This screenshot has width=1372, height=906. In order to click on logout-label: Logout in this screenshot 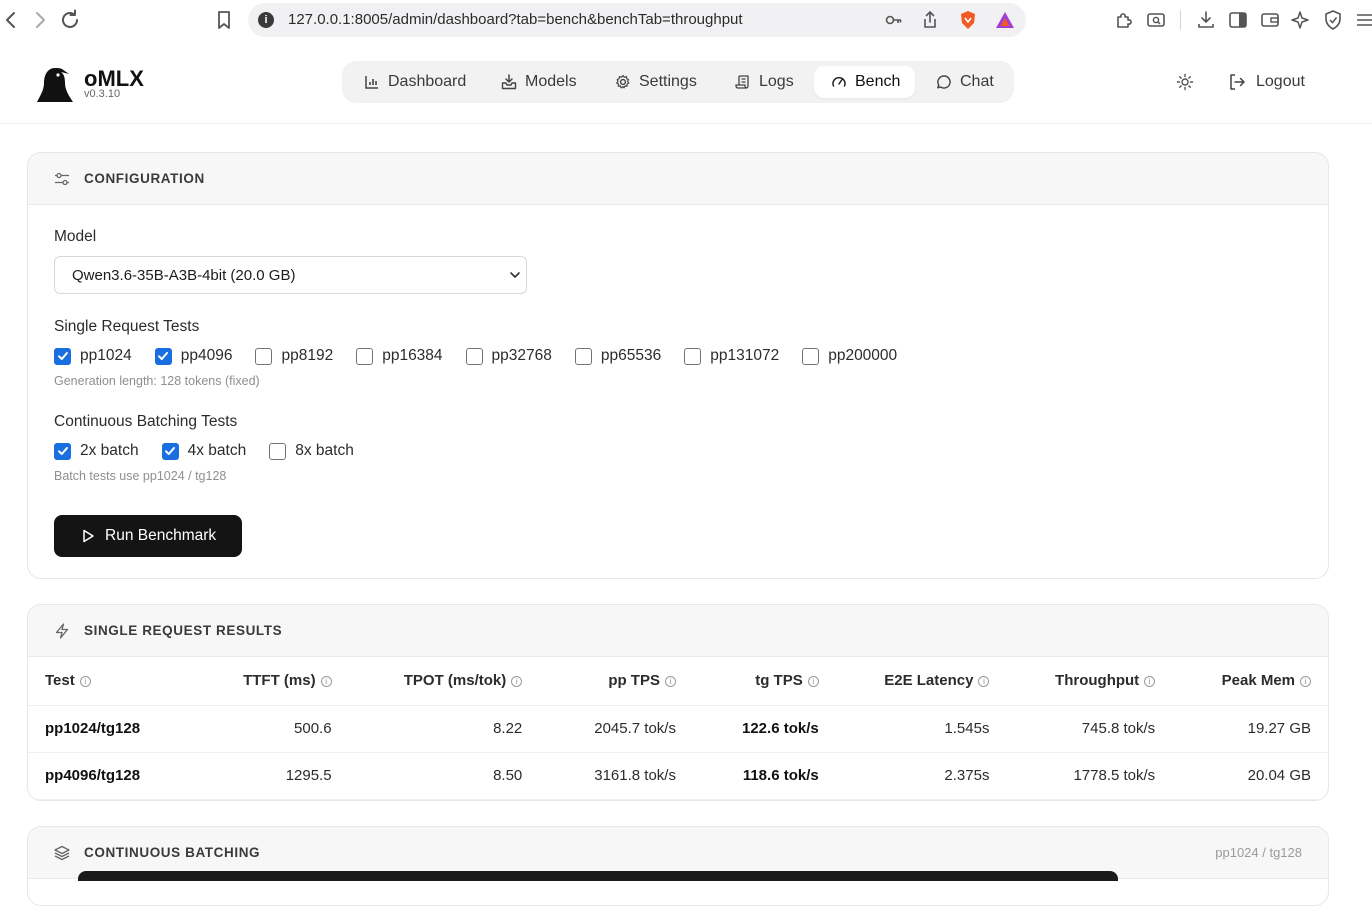, I will do `click(1280, 81)`.